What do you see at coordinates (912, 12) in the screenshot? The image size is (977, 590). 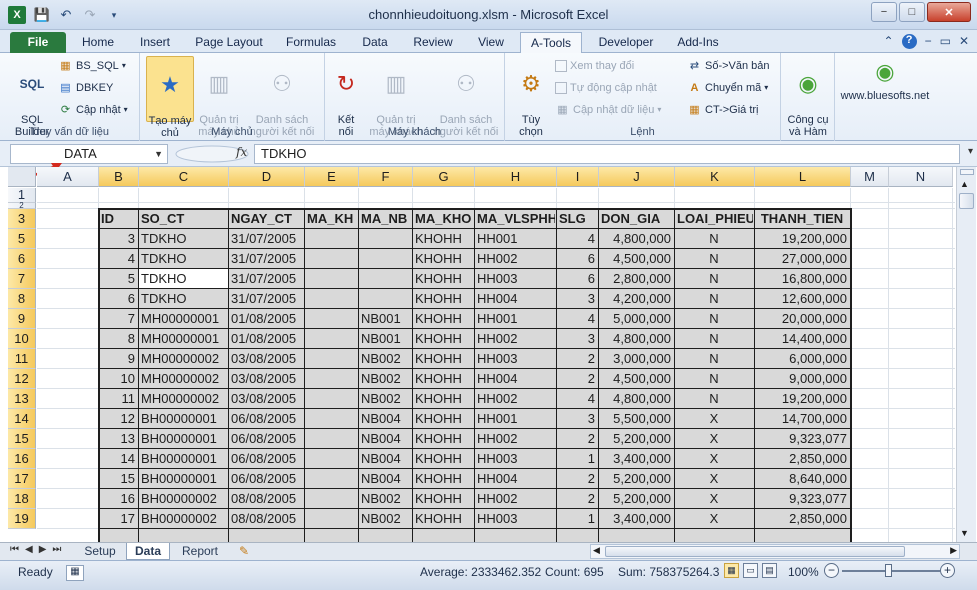 I see `maximize-button: □` at bounding box center [912, 12].